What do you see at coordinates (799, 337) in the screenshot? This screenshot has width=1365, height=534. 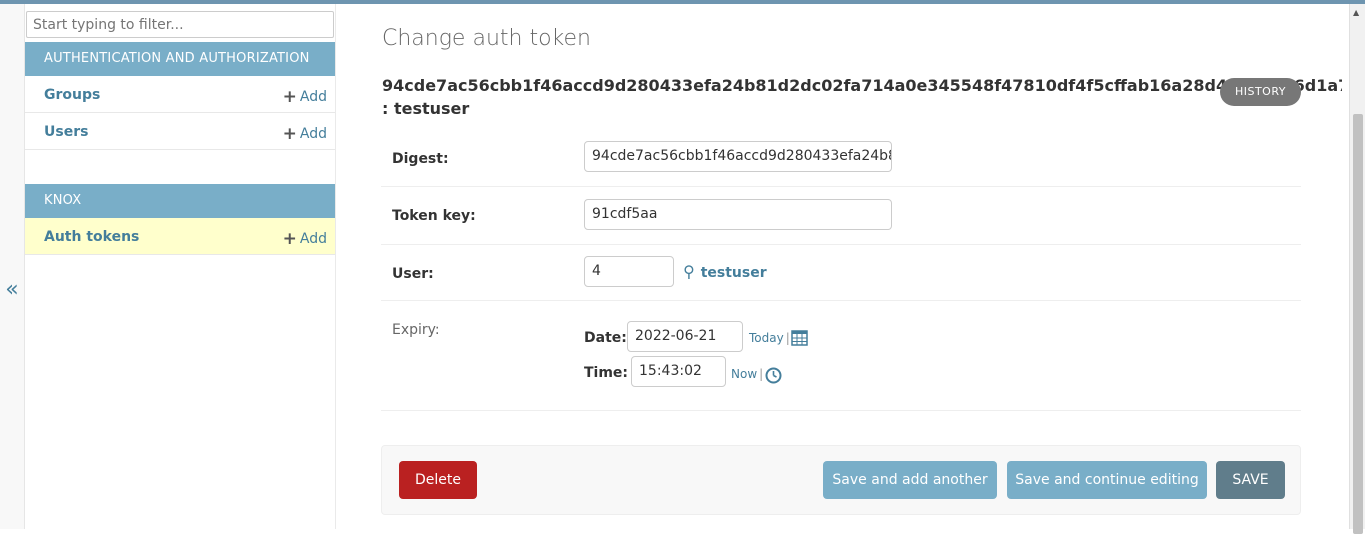 I see `calendar-icon` at bounding box center [799, 337].